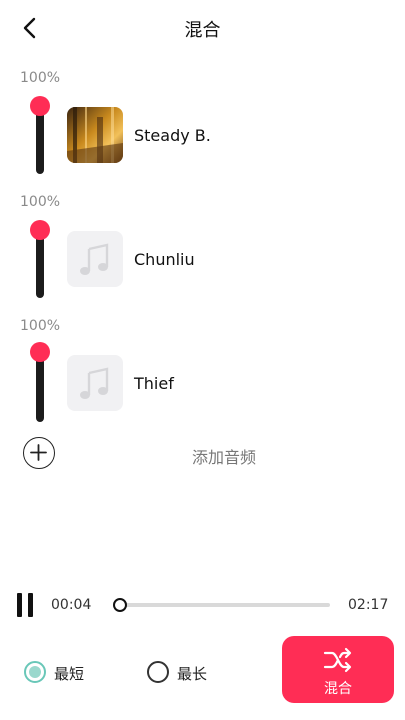 The image size is (405, 720). I want to click on page-title: 混合, so click(202, 30).